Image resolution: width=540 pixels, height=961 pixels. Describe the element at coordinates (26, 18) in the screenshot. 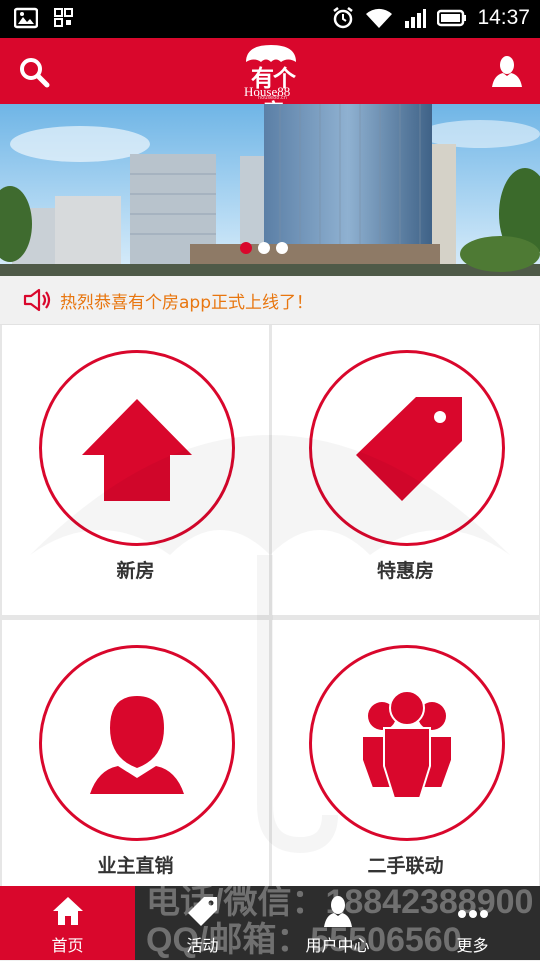

I see `image-icon` at that location.